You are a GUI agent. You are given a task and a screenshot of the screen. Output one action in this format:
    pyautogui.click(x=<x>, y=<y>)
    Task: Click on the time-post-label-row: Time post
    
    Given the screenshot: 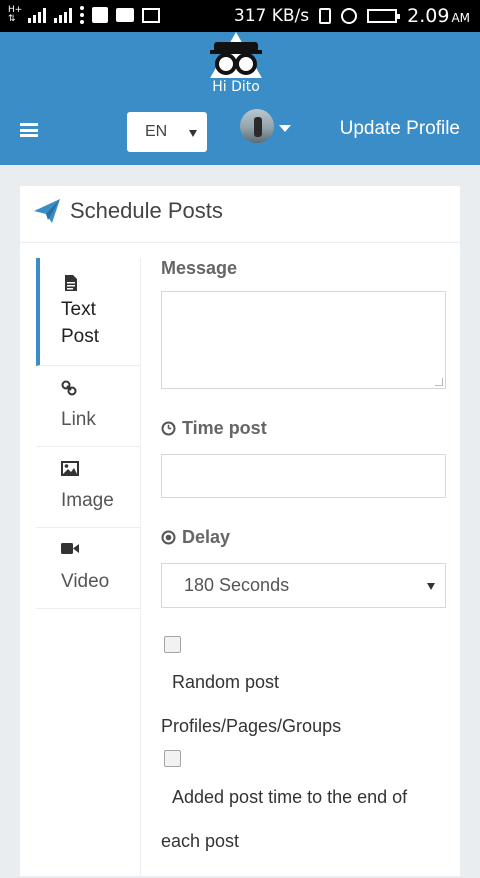 What is the action you would take?
    pyautogui.click(x=214, y=428)
    